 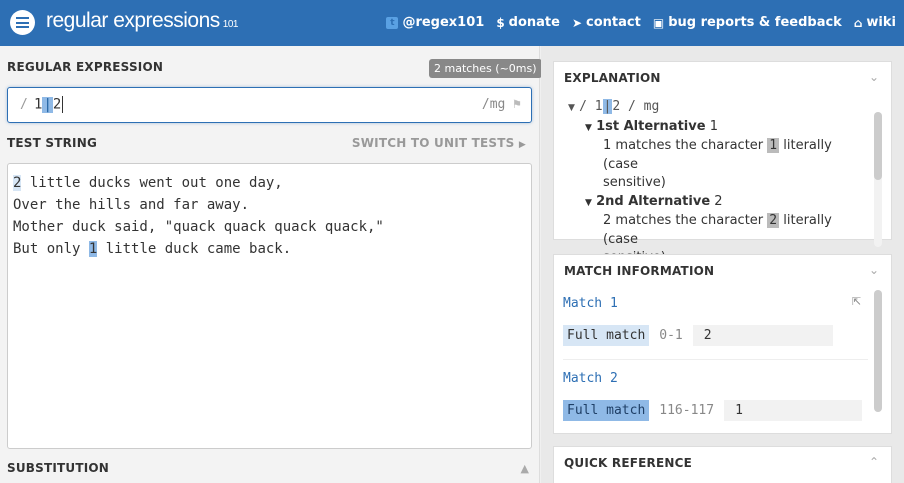 I want to click on nav-twitter: t @regex101, so click(x=435, y=22).